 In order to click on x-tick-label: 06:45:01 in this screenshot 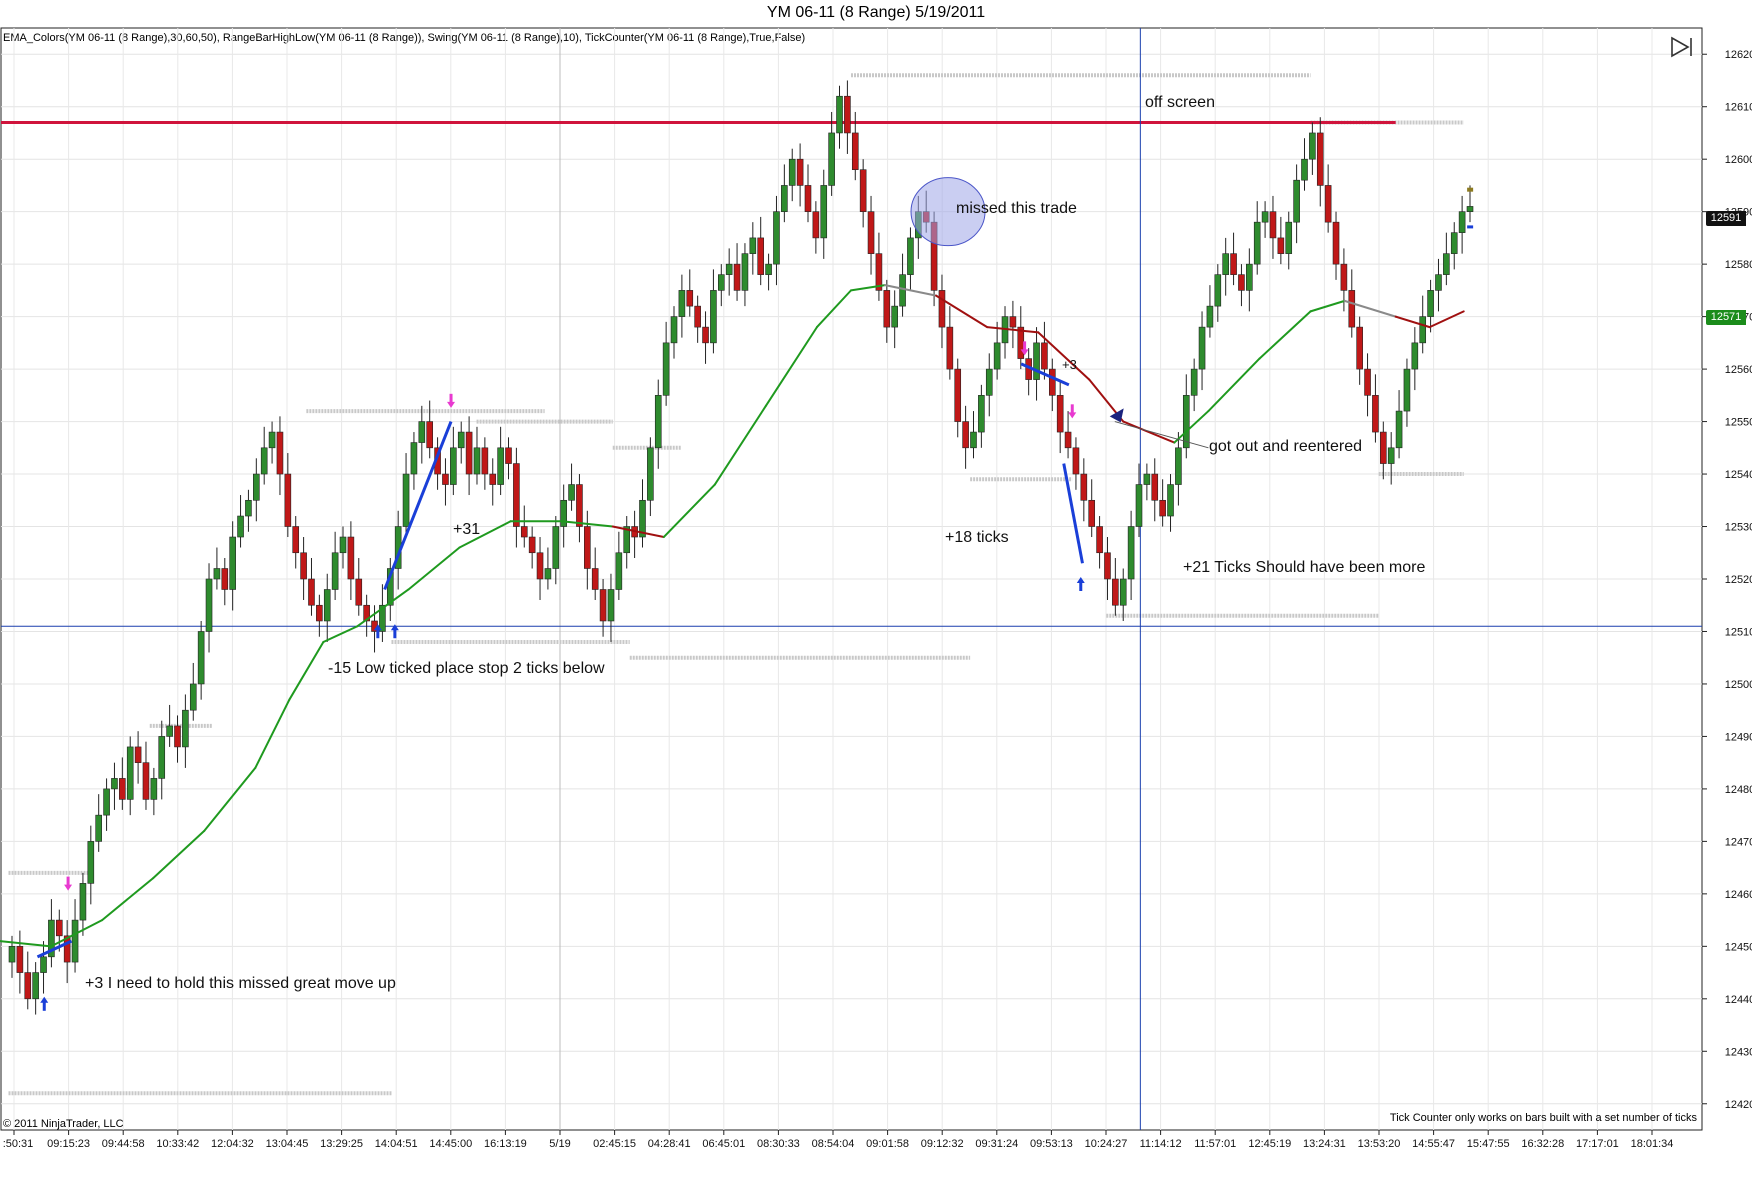, I will do `click(723, 1144)`.